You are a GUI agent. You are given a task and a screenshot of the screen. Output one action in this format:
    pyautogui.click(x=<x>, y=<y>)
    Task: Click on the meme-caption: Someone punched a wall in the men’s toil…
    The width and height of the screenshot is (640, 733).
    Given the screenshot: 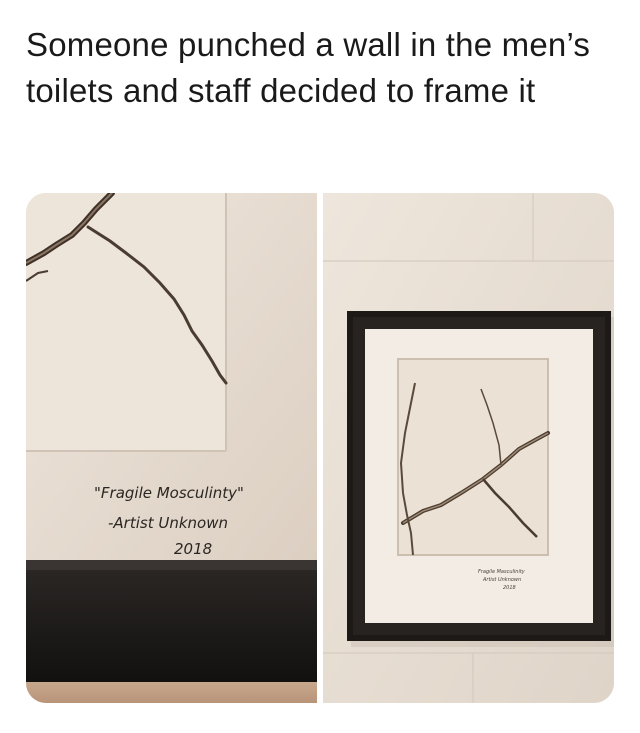 What is the action you would take?
    pyautogui.click(x=308, y=67)
    